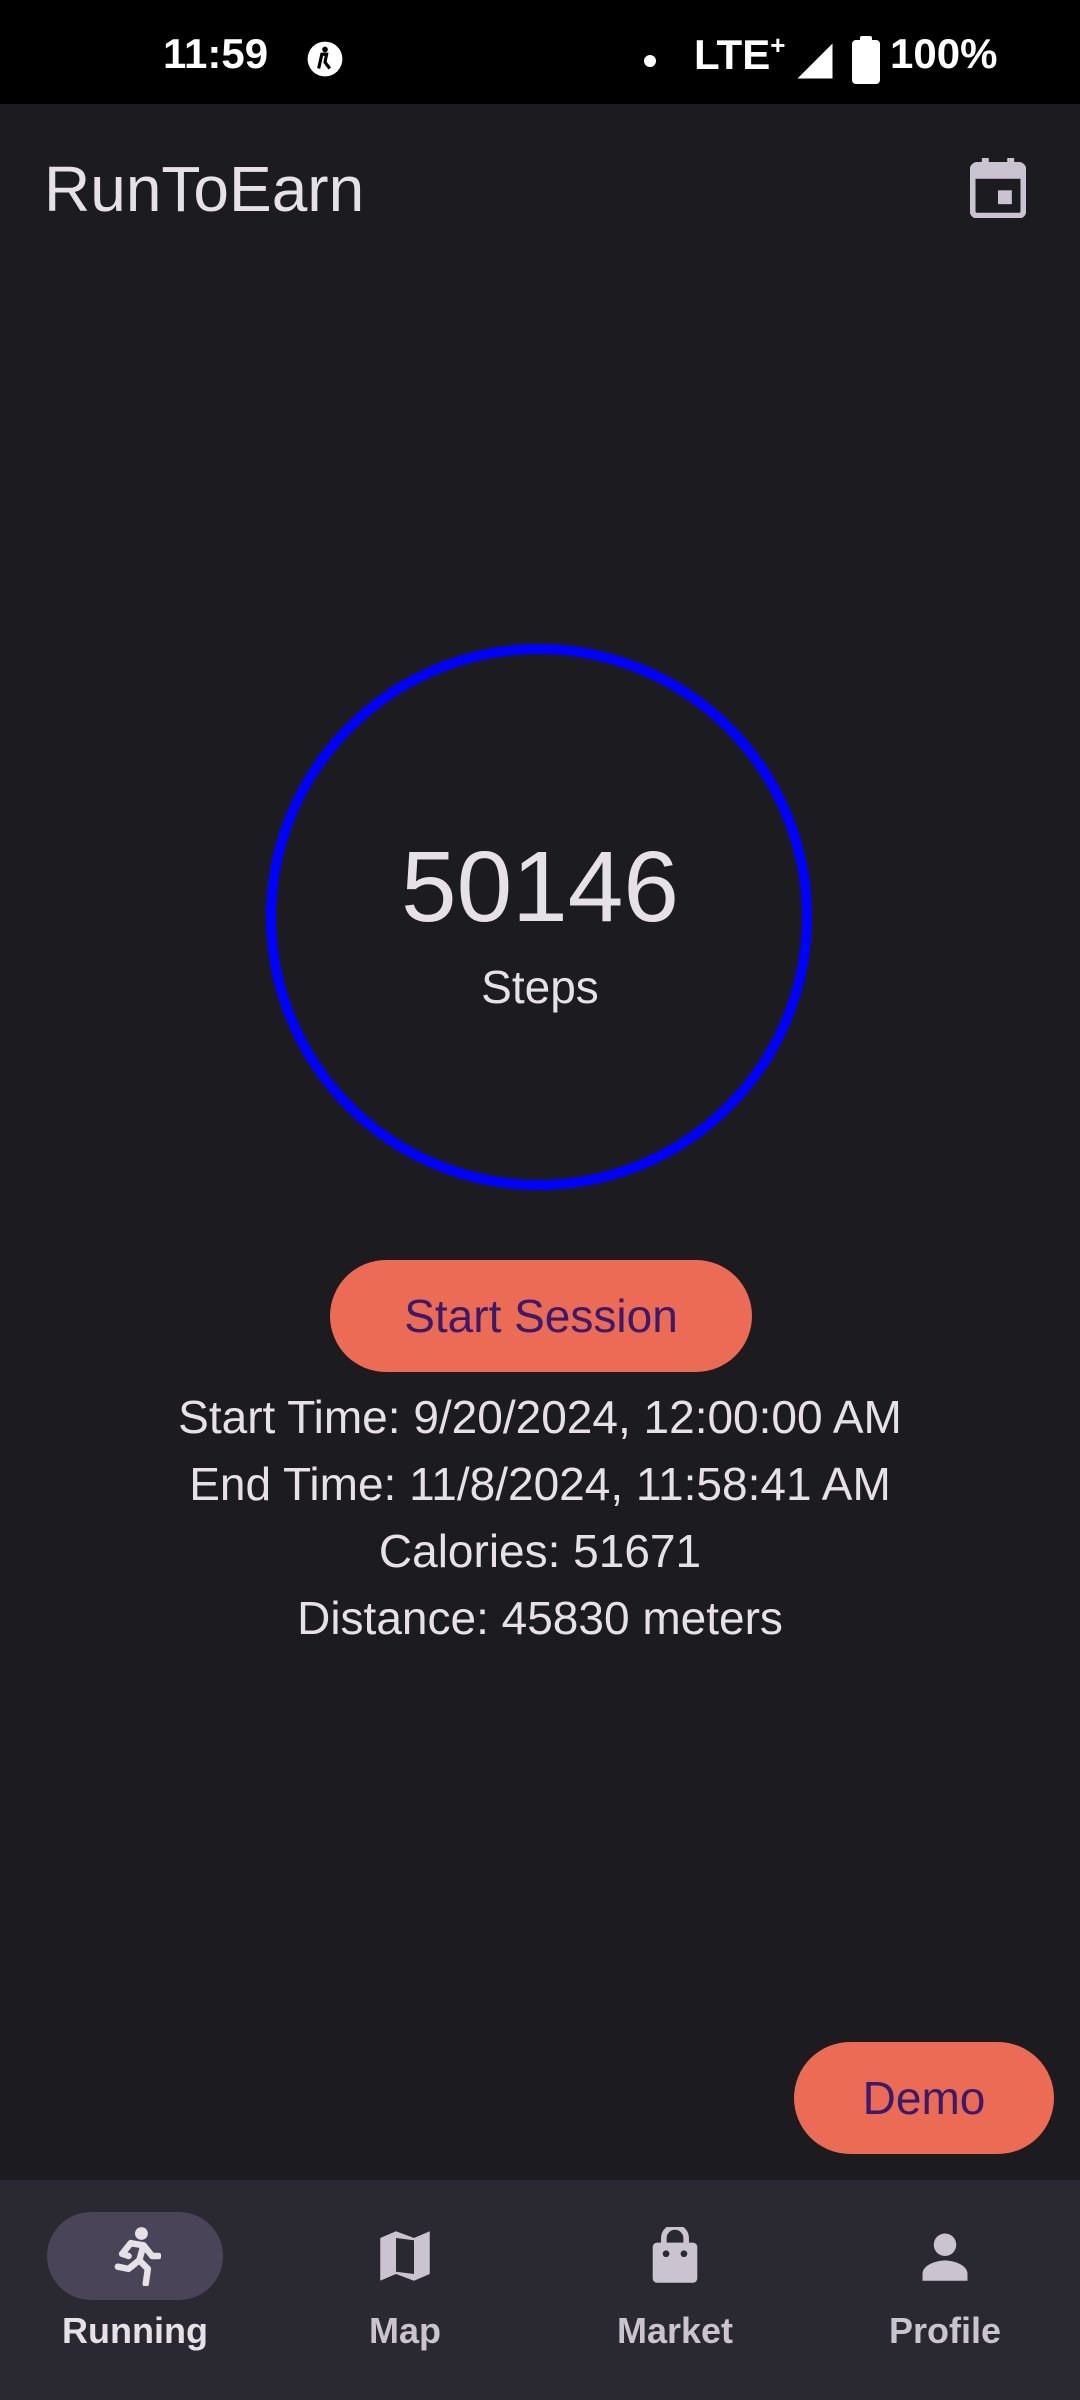 Image resolution: width=1080 pixels, height=2400 pixels. I want to click on status-time: 11:59, so click(216, 53).